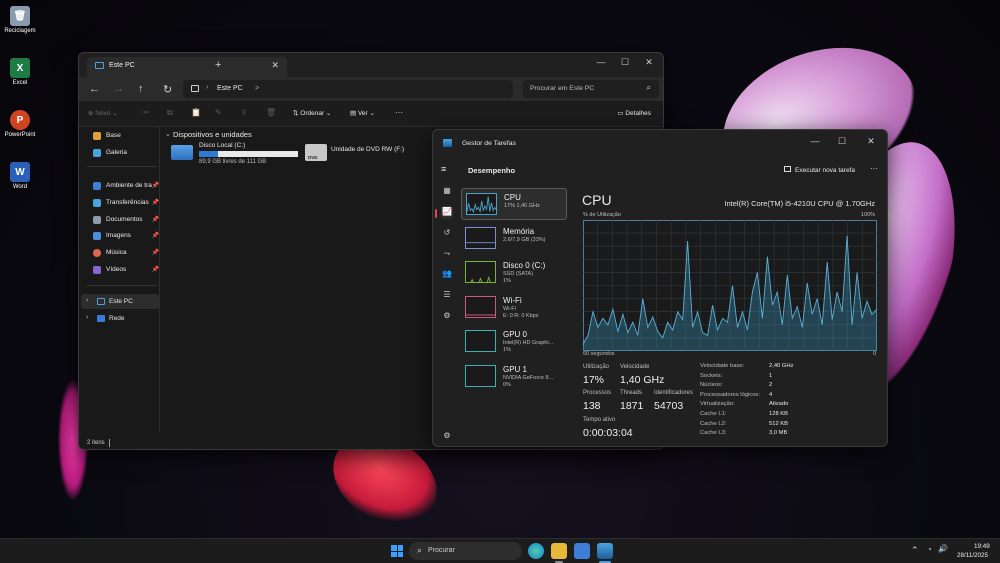 The height and width of the screenshot is (563, 1000). I want to click on desktop-icon-word: W Word, so click(20, 176).